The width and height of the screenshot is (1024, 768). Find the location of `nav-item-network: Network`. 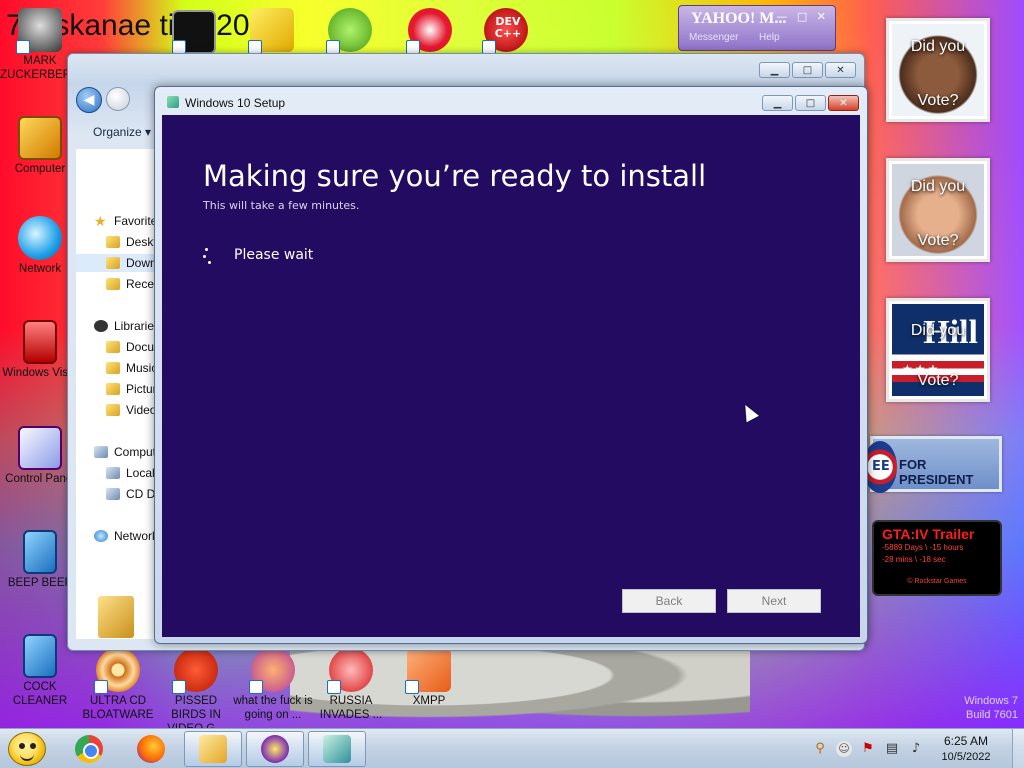

nav-item-network: Network is located at coordinates (126, 536).